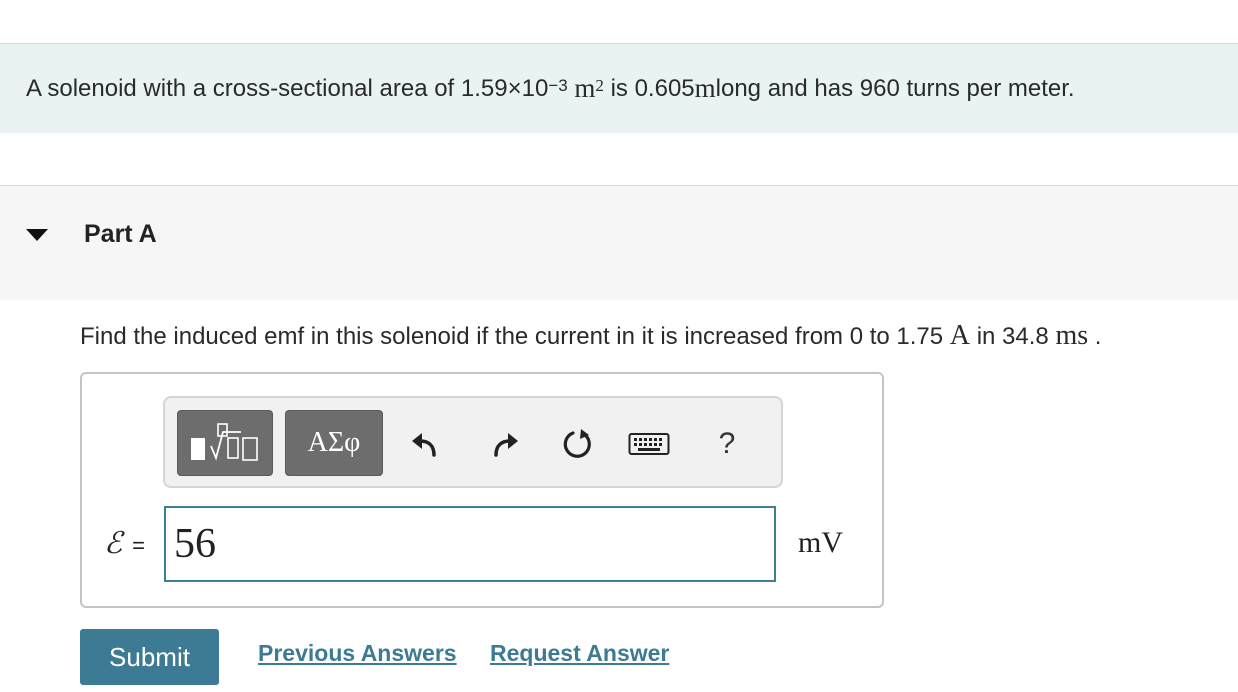 The image size is (1238, 692). I want to click on keyboard-icon, so click(649, 444).